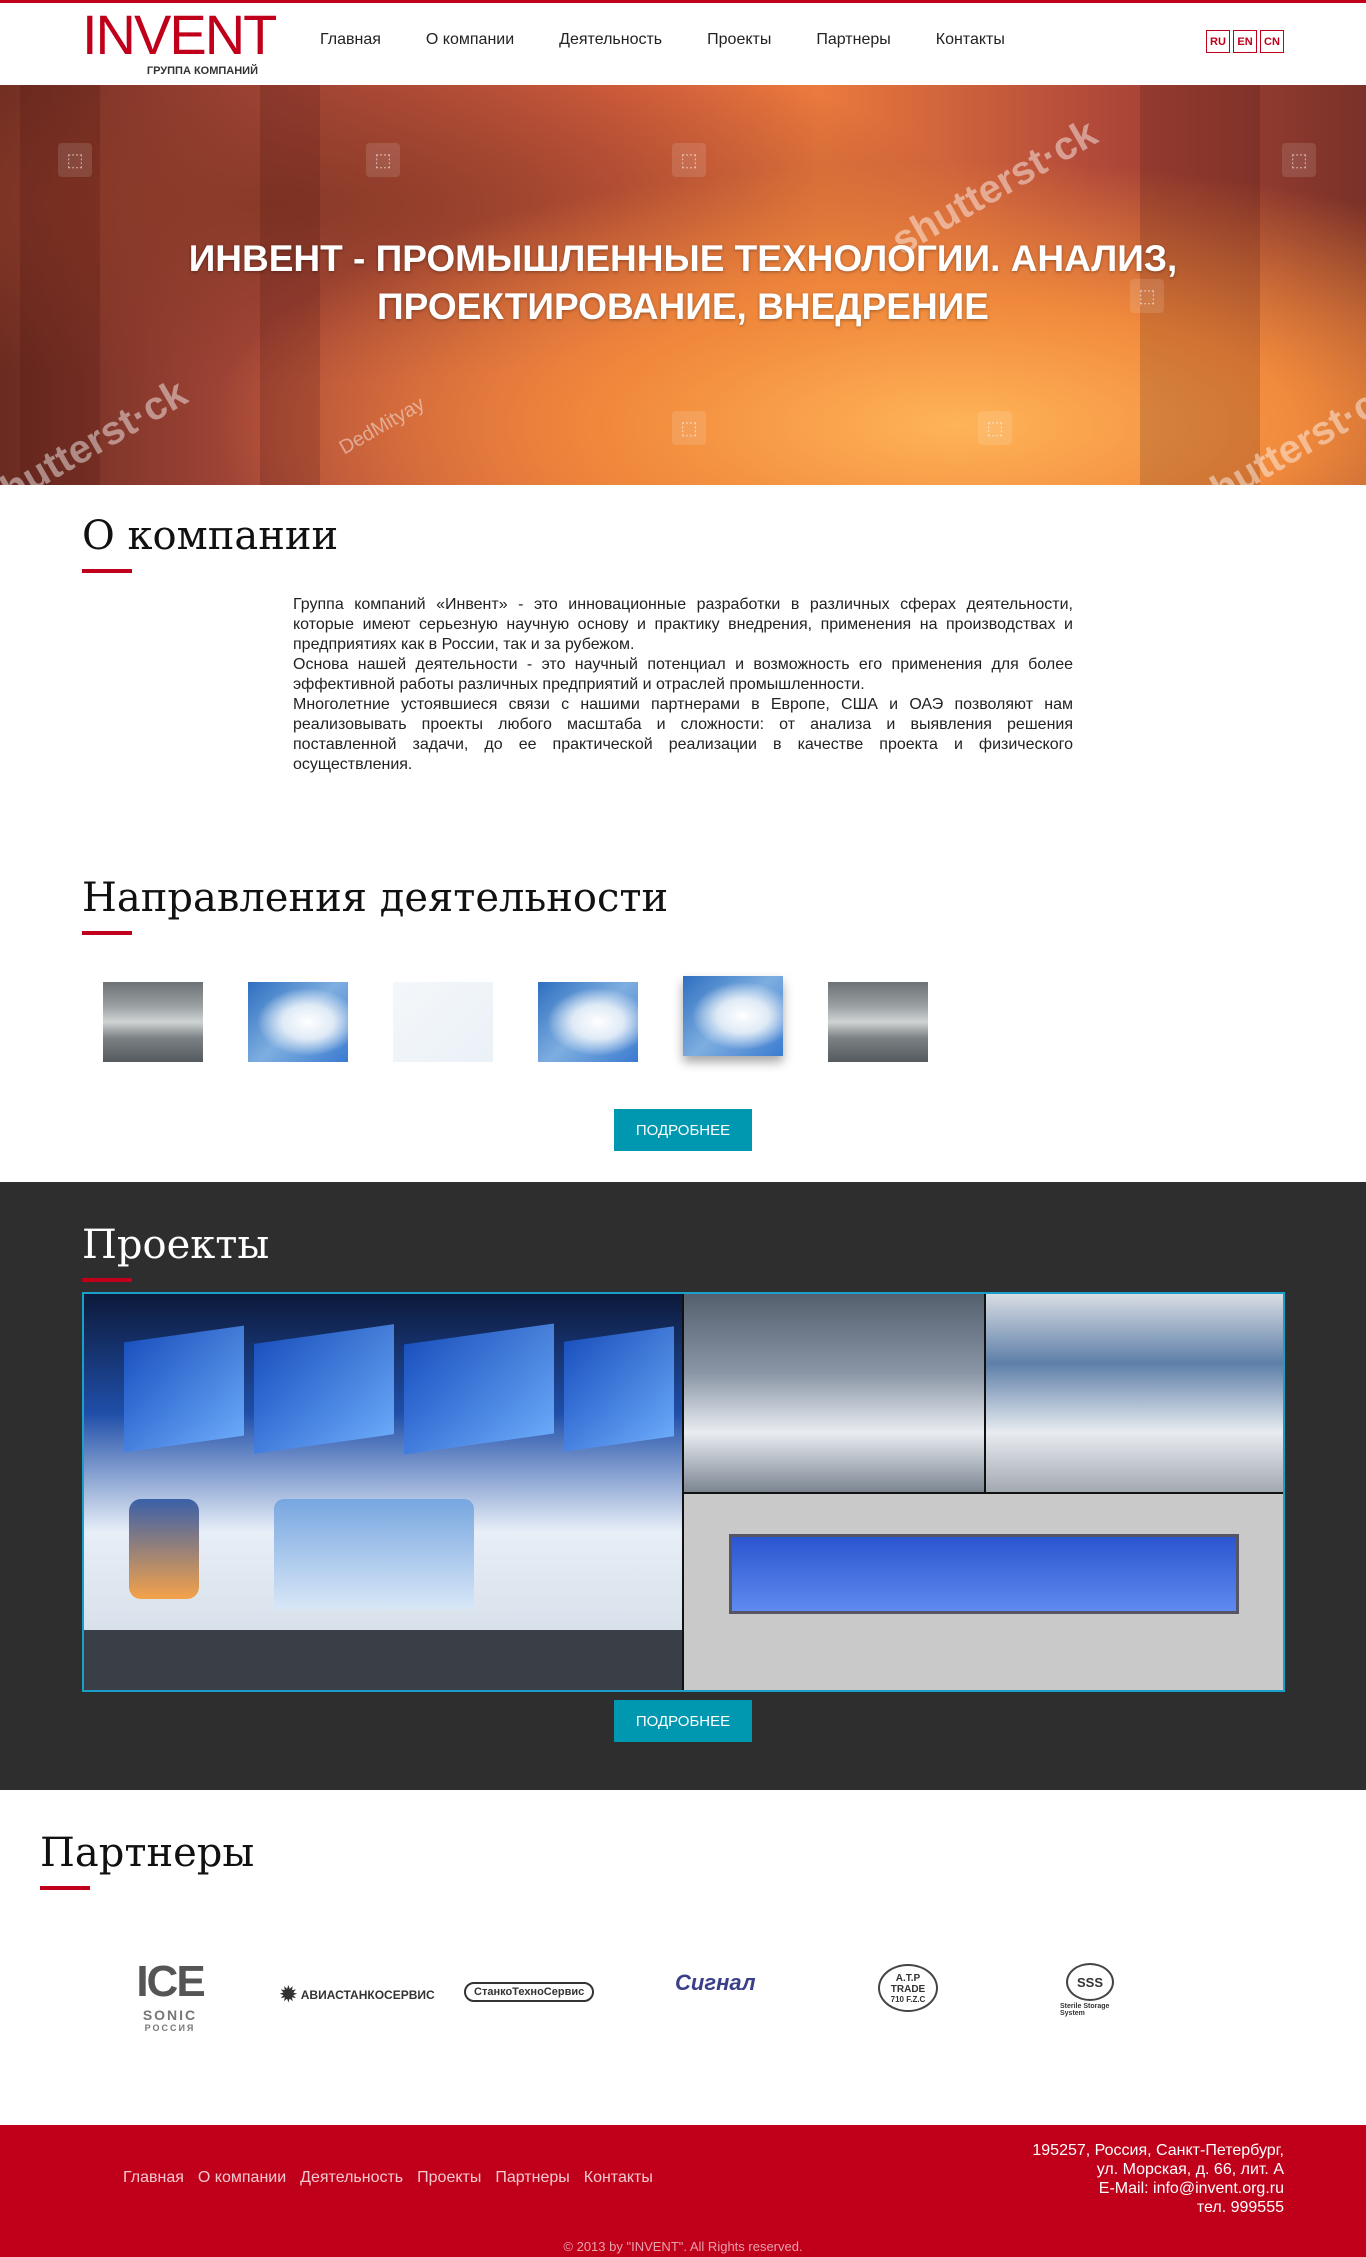  I want to click on partner-logo-text: РОССИЯ, so click(170, 2028).